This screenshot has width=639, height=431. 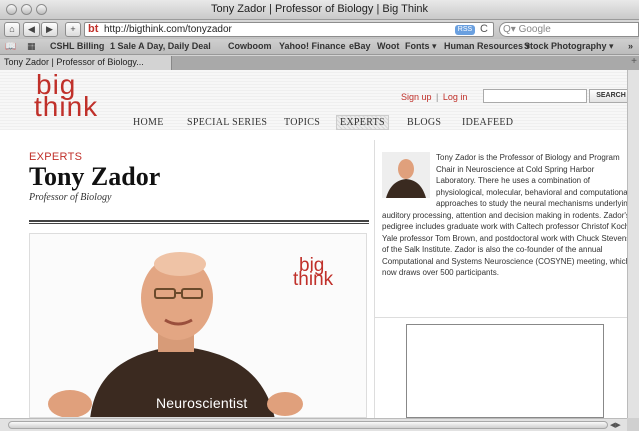 I want to click on bookmark-item: Cowboom, so click(x=250, y=46).